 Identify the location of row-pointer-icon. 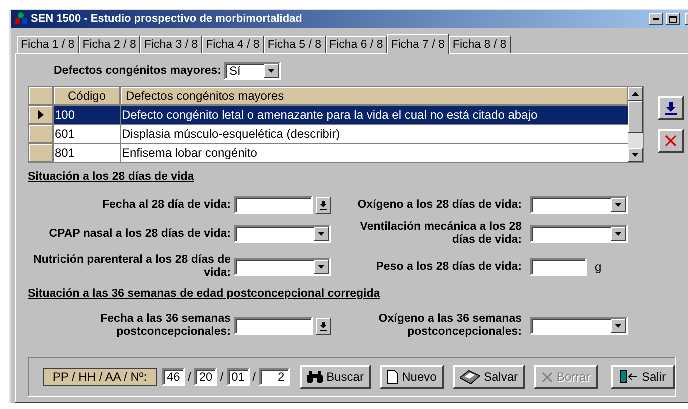
(41, 115).